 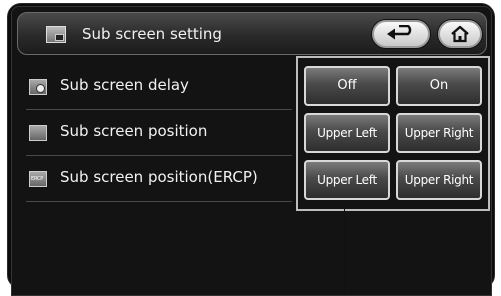 I want to click on sub-screen-delay-label: Sub screen delay, so click(x=124, y=85).